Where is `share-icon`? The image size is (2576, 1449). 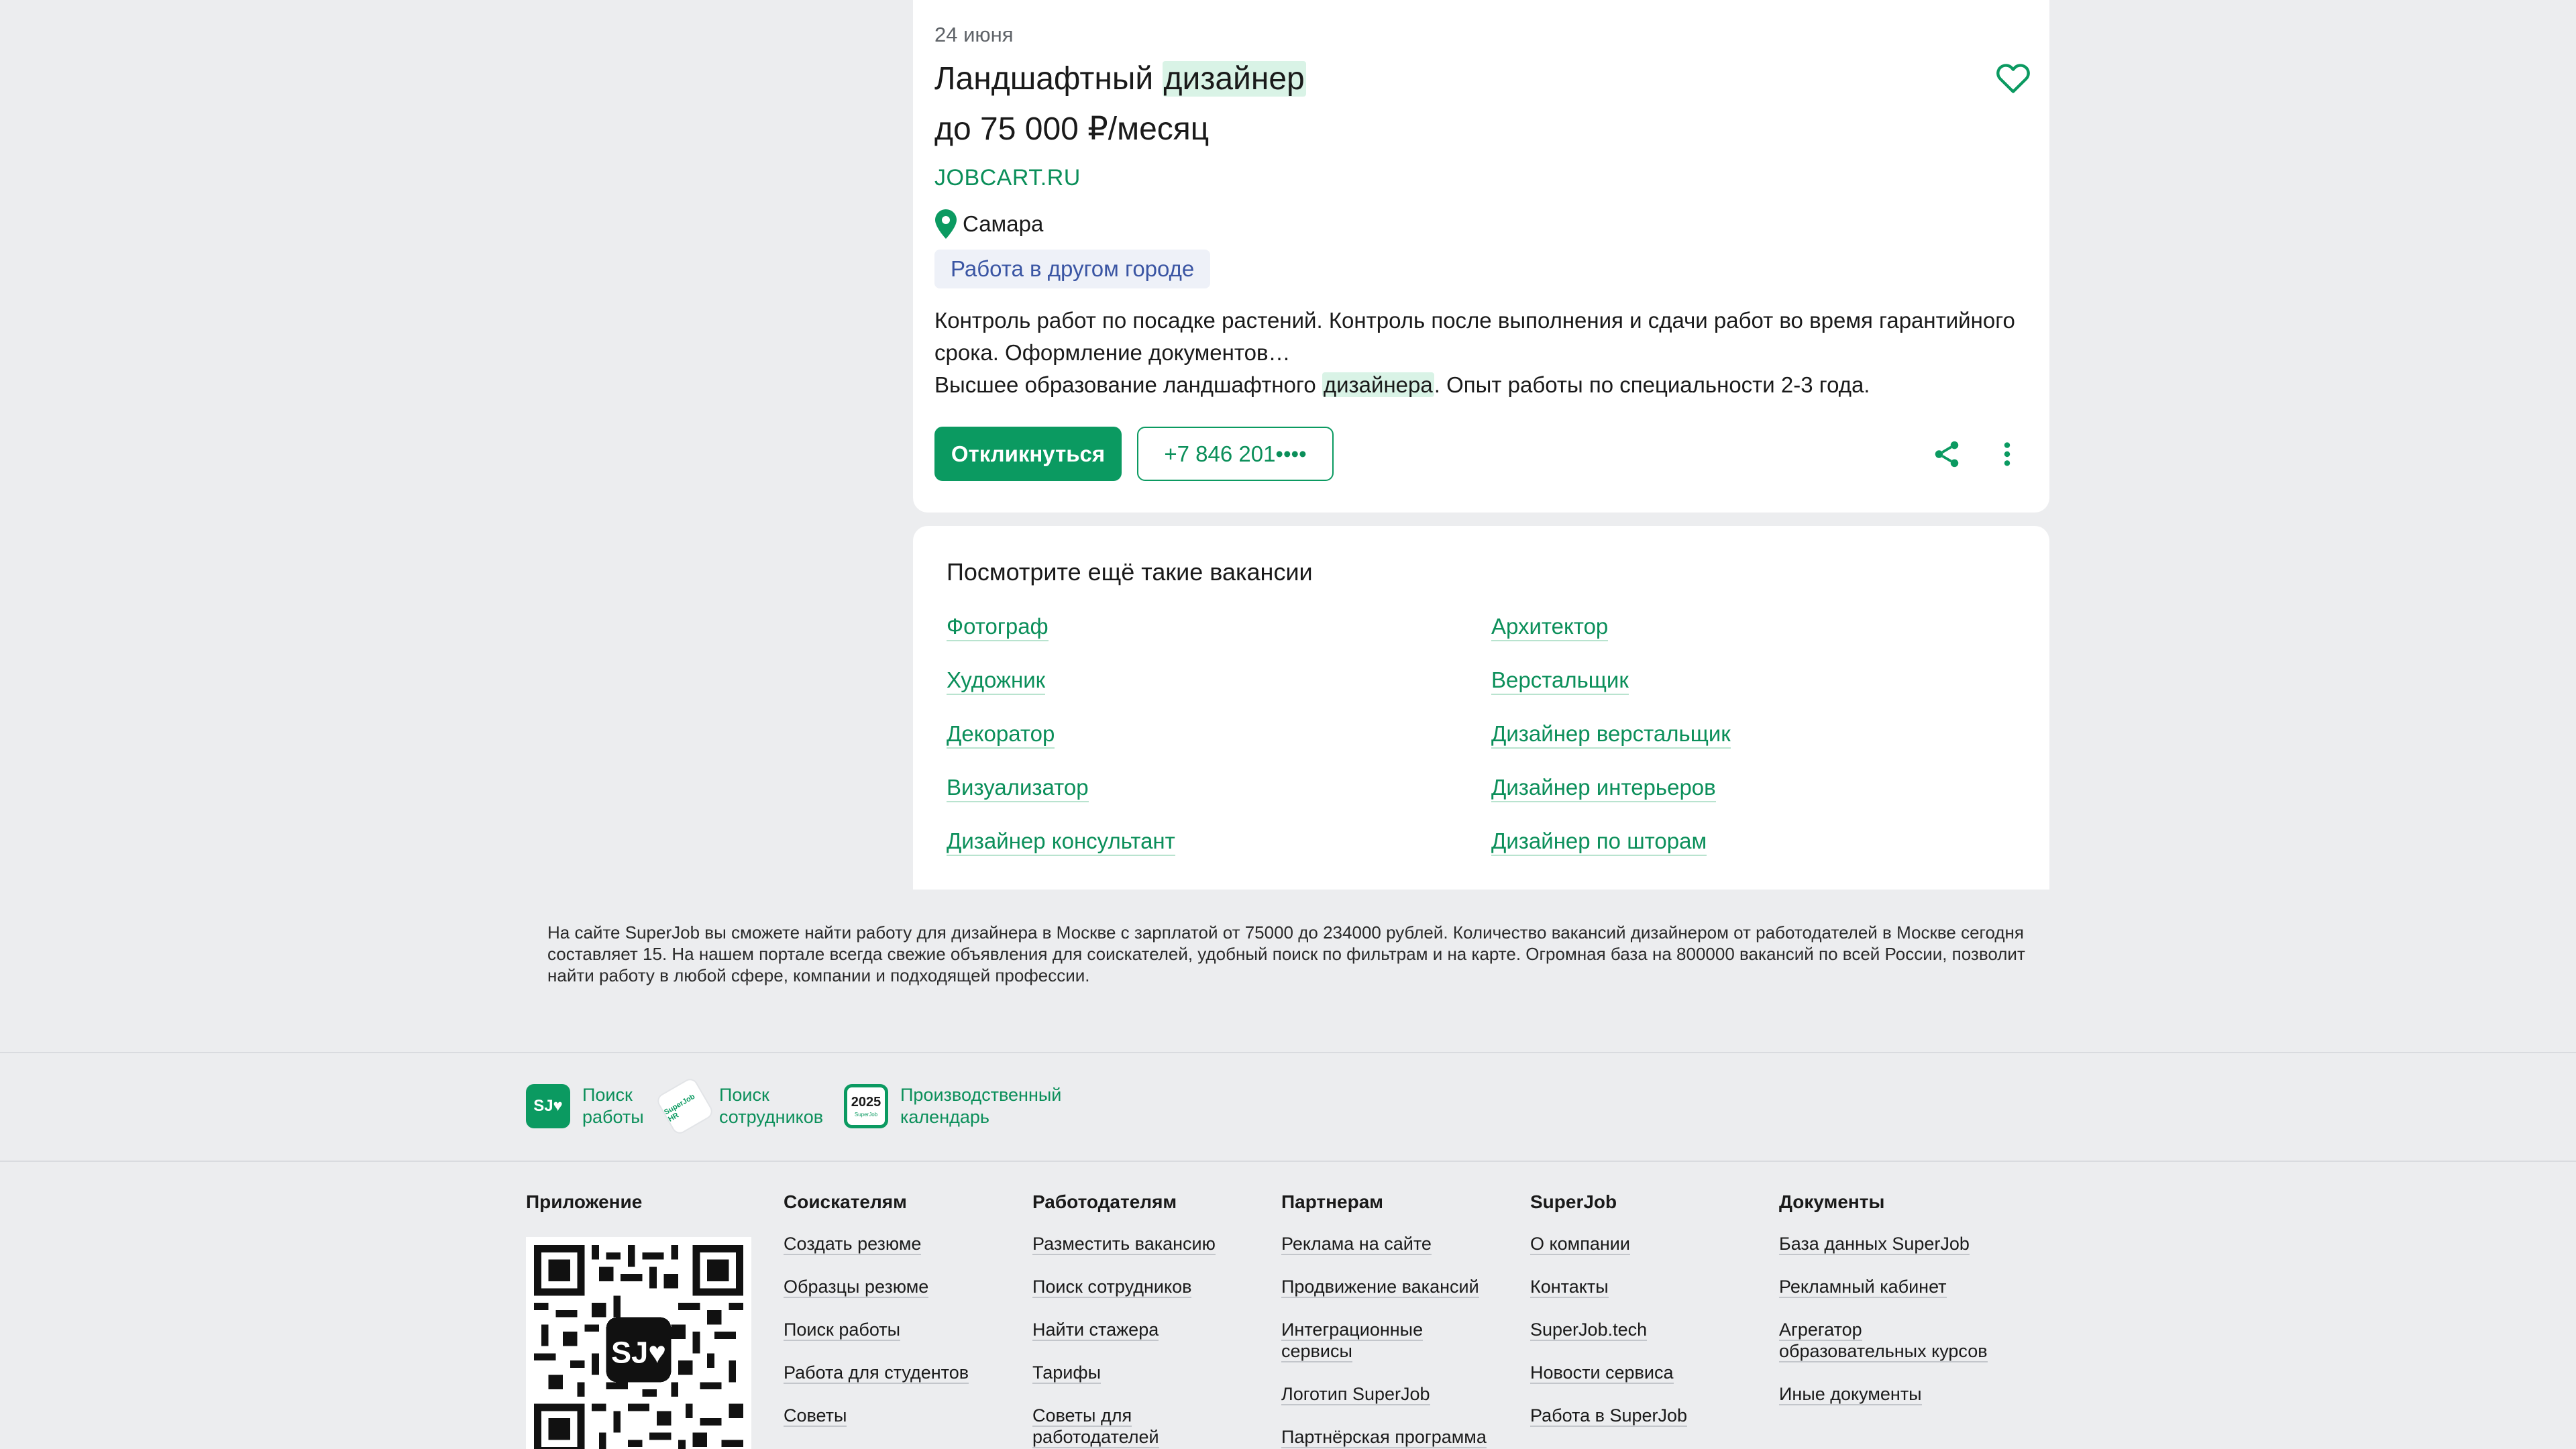 share-icon is located at coordinates (1946, 454).